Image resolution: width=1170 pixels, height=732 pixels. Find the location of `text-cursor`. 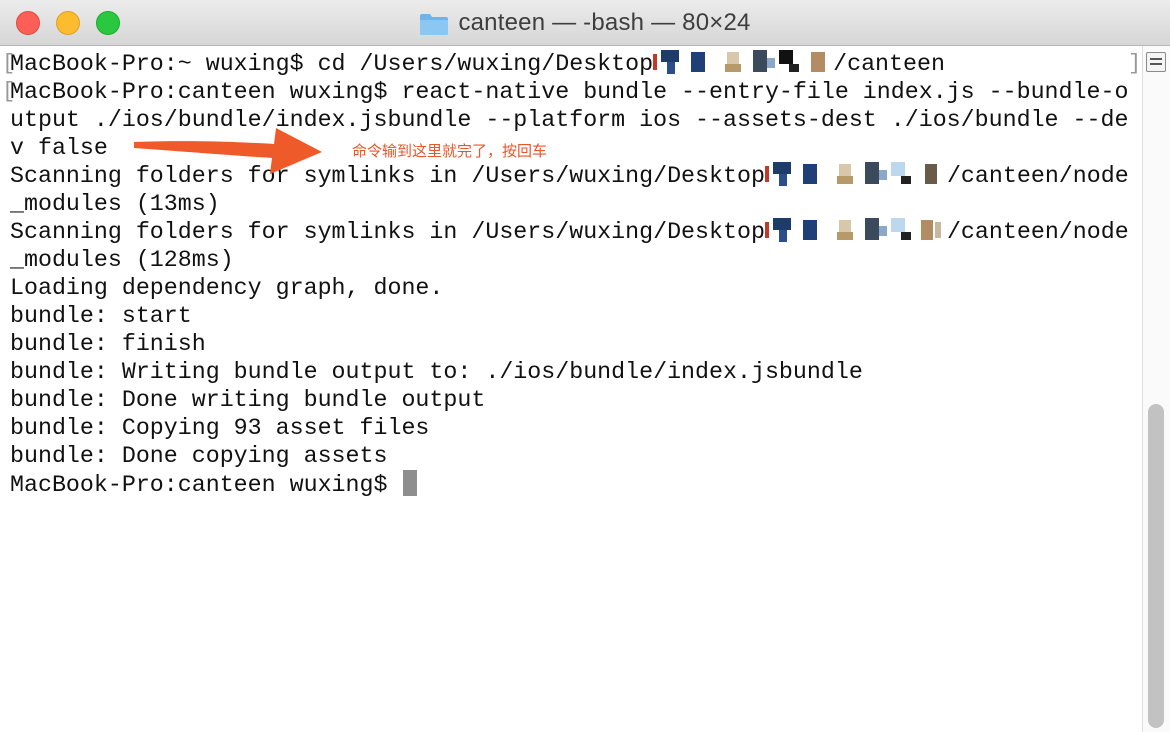

text-cursor is located at coordinates (410, 483).